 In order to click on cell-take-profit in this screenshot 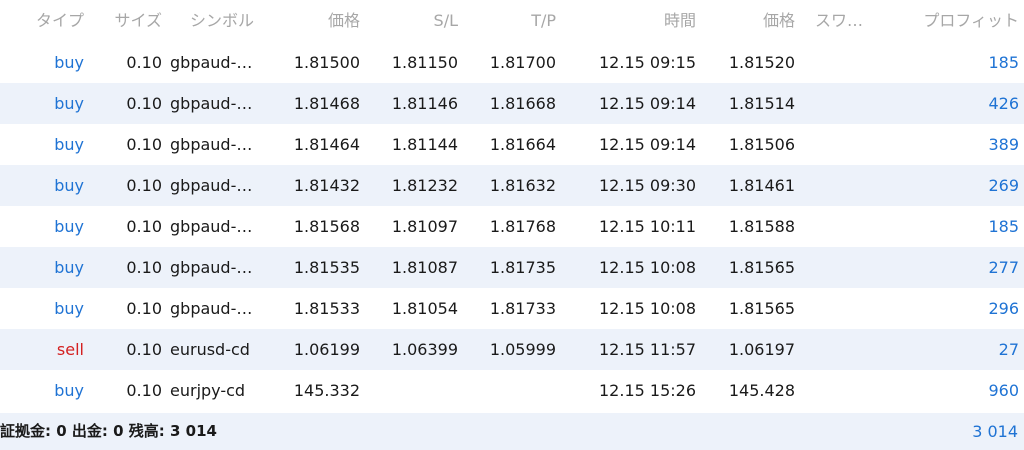, I will do `click(507, 390)`.